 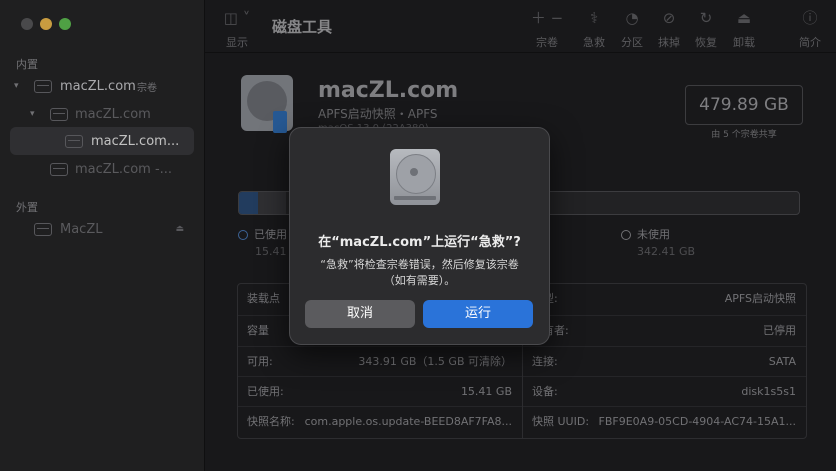 I want to click on run-button: 运行, so click(x=478, y=314).